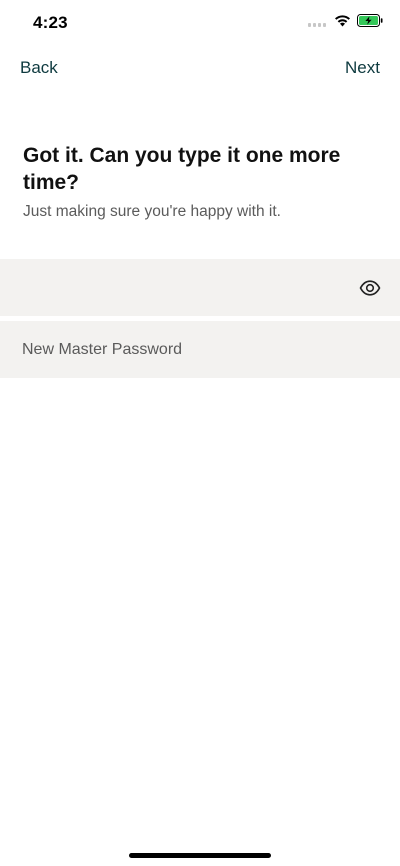 This screenshot has width=400, height=866. Describe the element at coordinates (39, 68) in the screenshot. I see `back-button: Back` at that location.